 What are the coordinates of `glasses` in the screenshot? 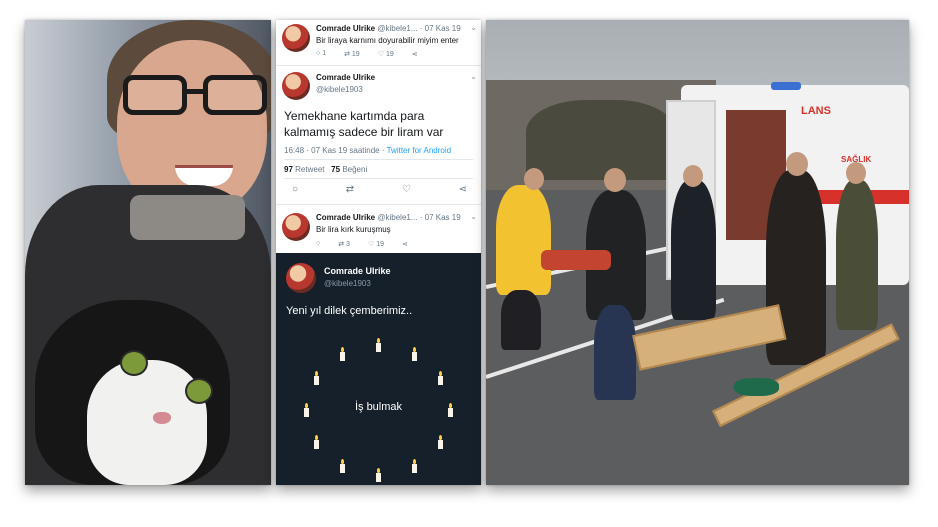 It's located at (197, 95).